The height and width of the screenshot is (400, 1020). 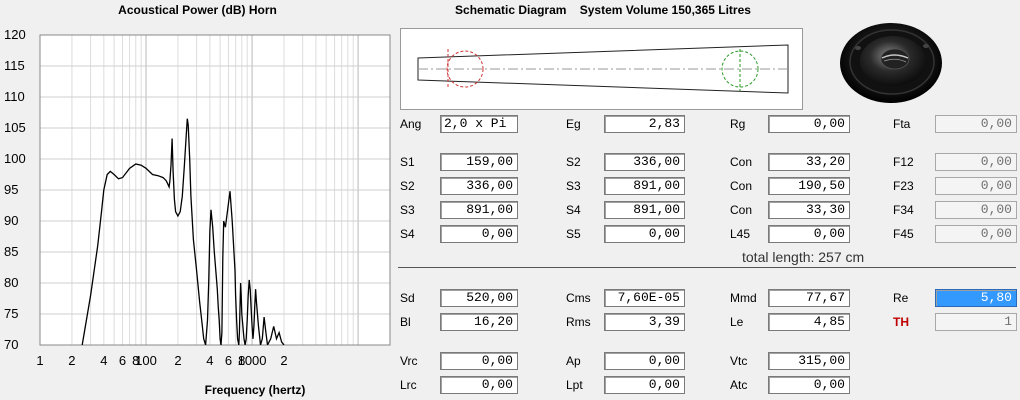 I want to click on label-atc-r8: Atc, so click(x=739, y=385).